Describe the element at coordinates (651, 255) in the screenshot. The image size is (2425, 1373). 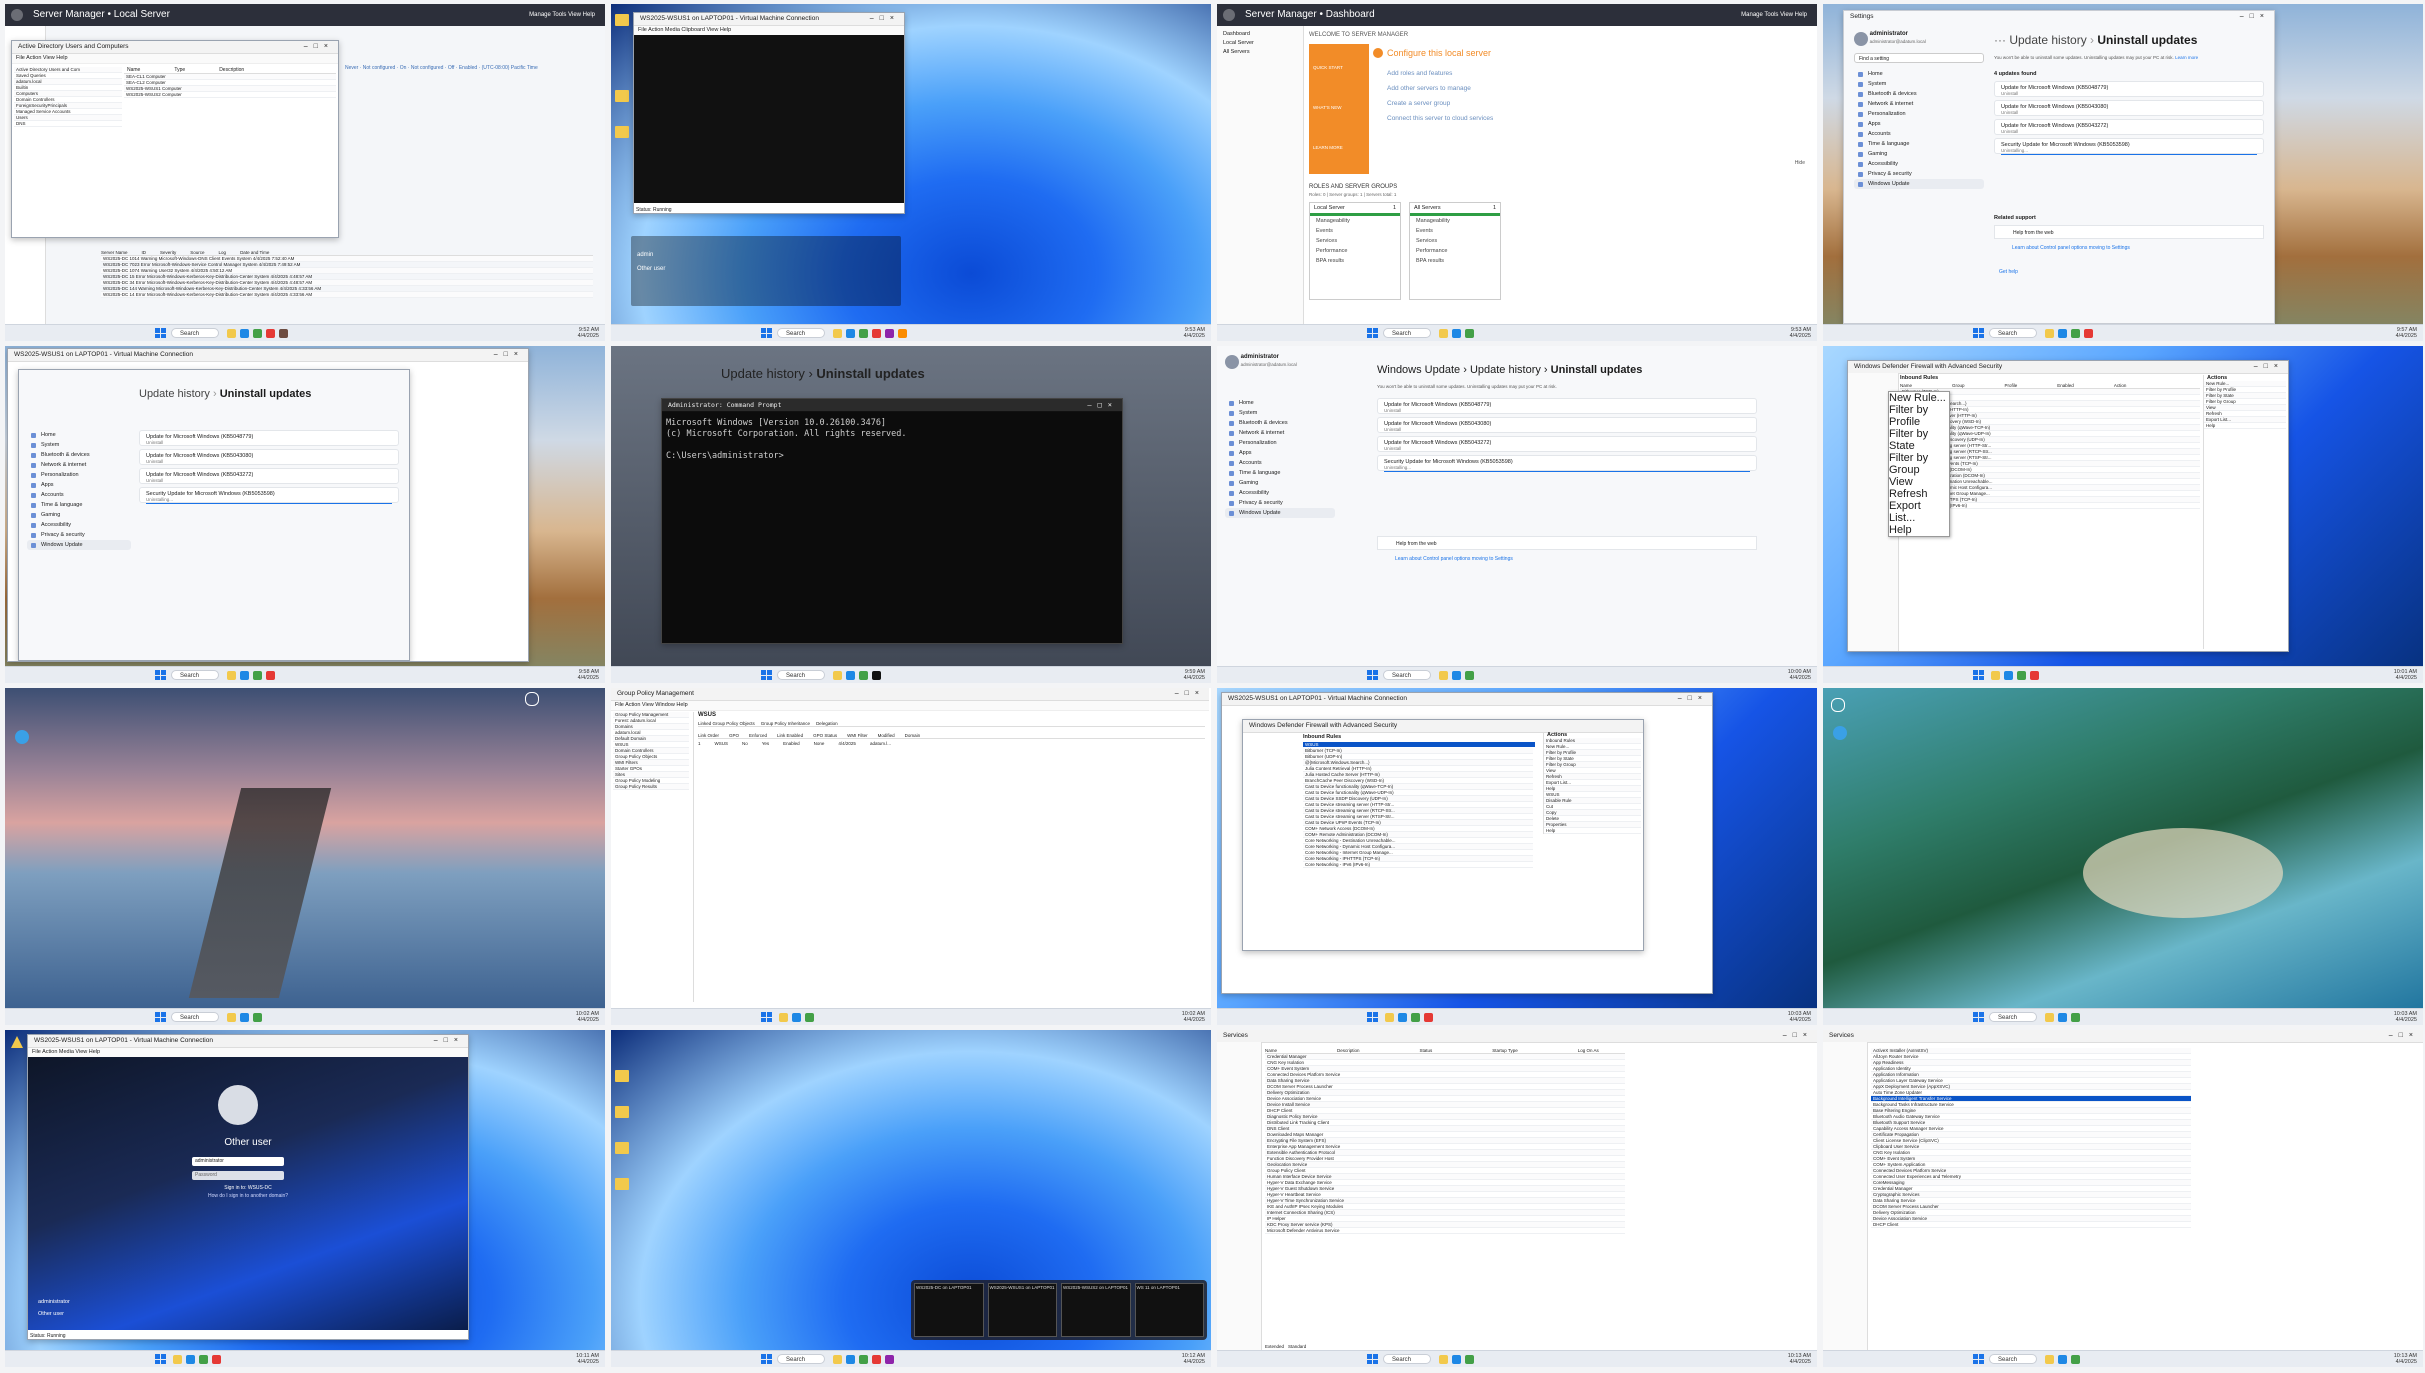
I see `user-item: admin` at that location.